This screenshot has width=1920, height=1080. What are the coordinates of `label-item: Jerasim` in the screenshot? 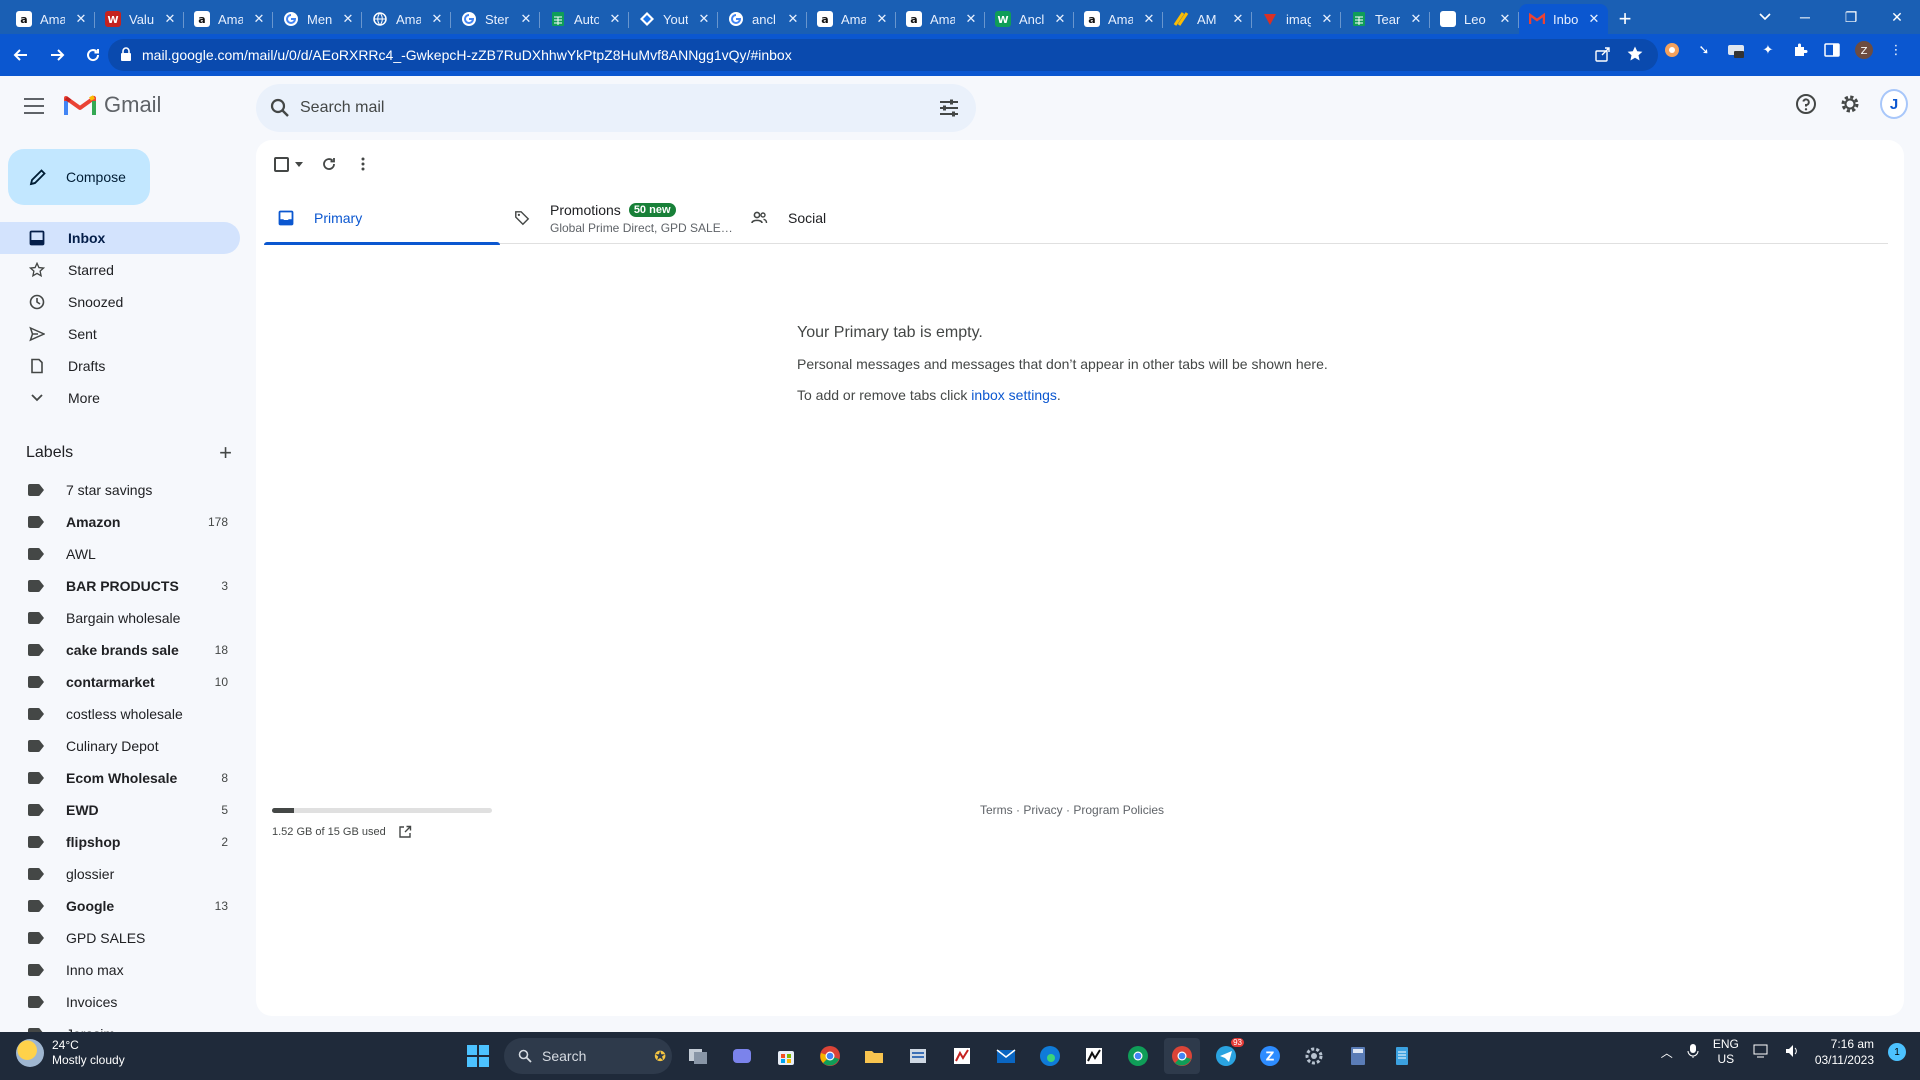 It's located at (120, 1025).